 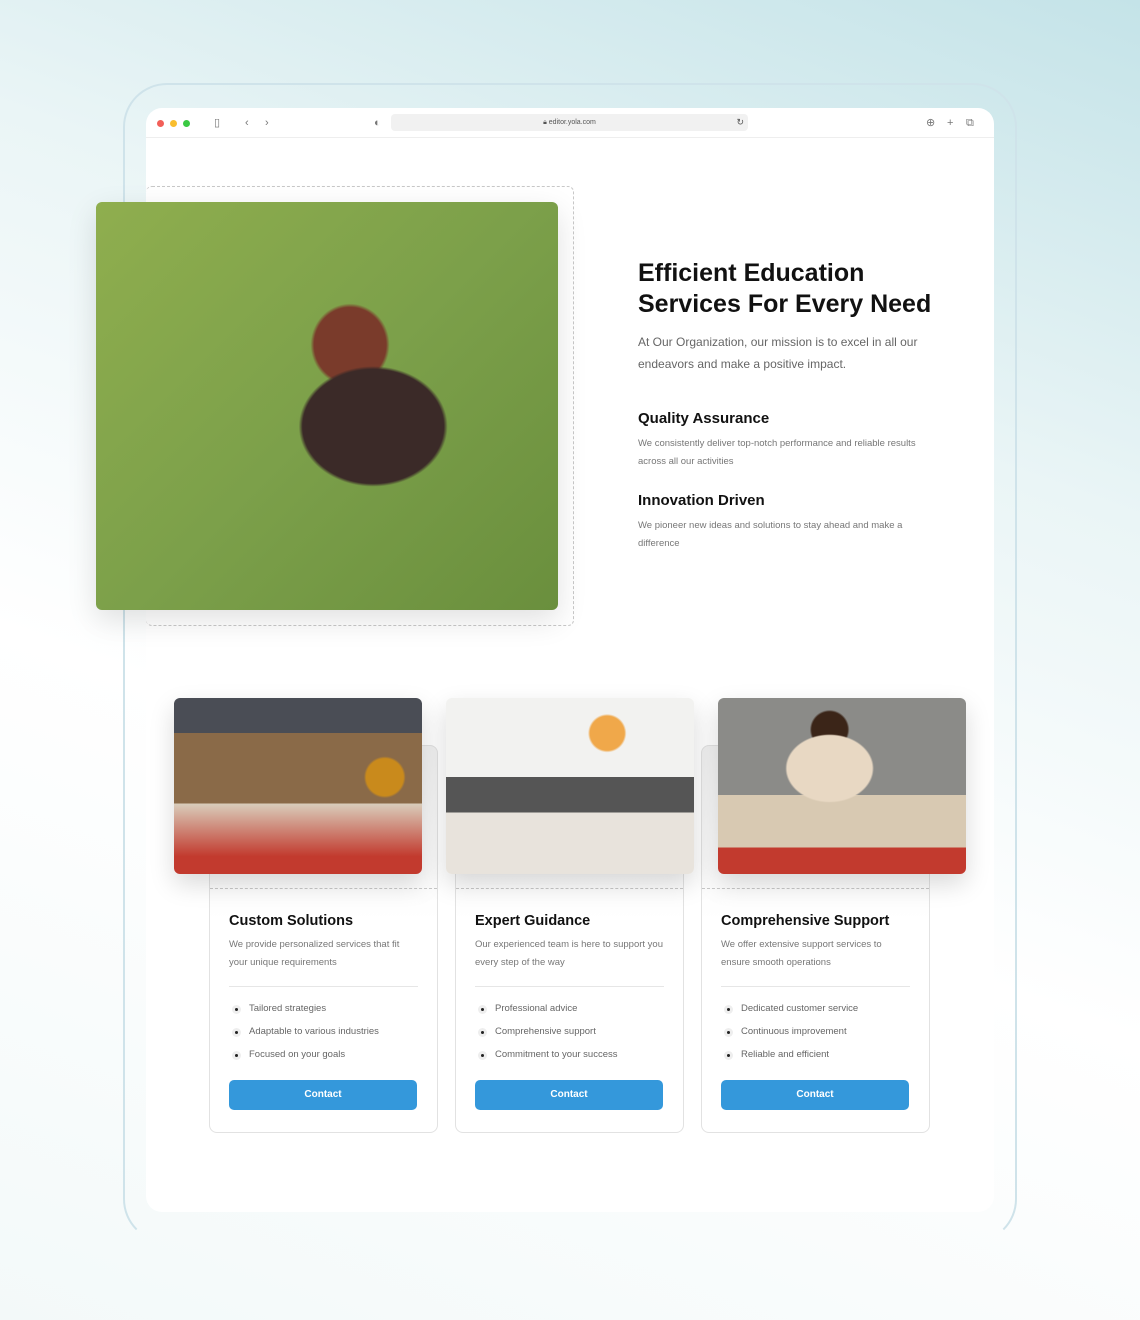 What do you see at coordinates (186, 123) in the screenshot?
I see `maximize-dot` at bounding box center [186, 123].